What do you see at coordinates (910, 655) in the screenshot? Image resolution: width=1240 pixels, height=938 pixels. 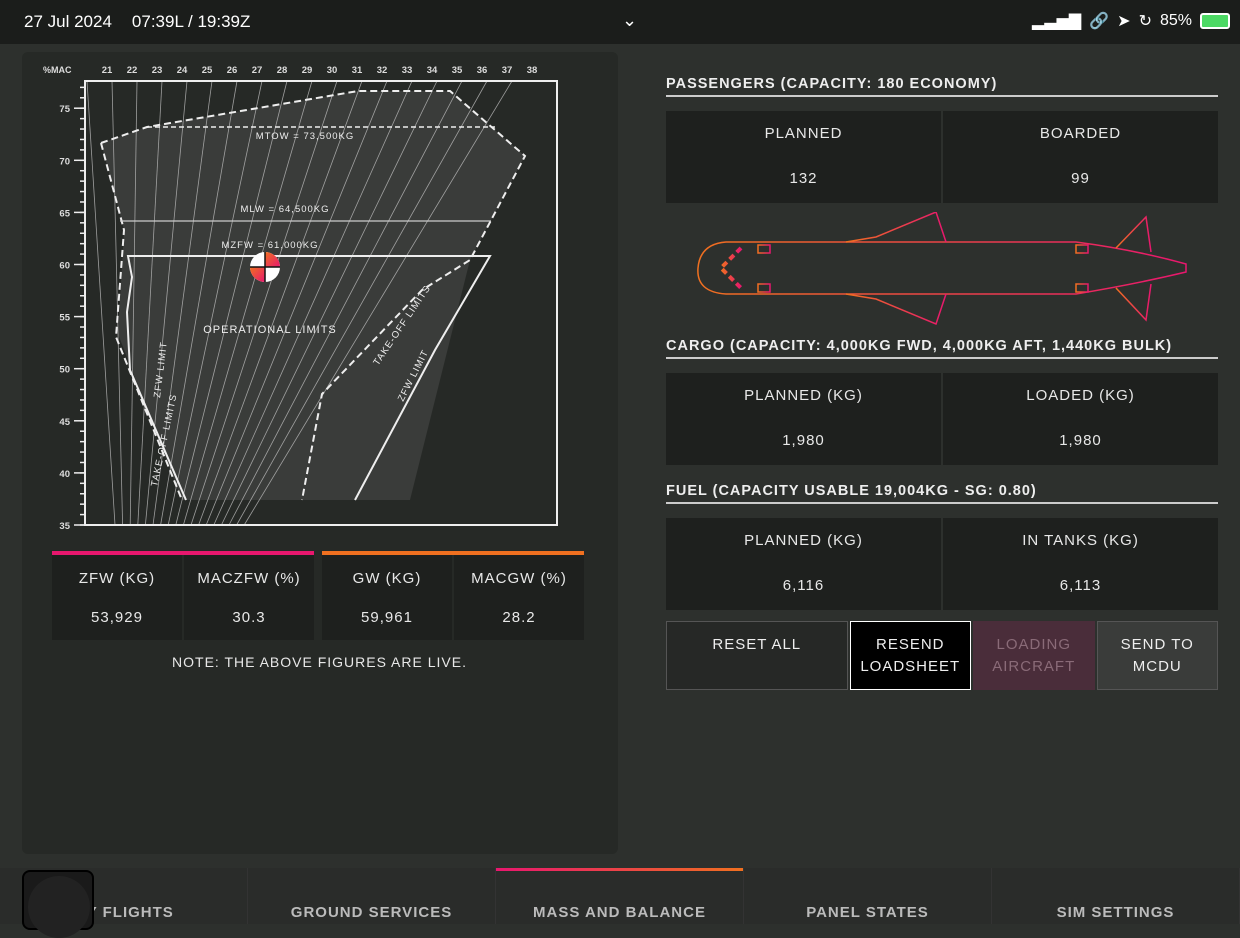 I see `resend-loadsheet-button: RESEND LOADSHEET` at bounding box center [910, 655].